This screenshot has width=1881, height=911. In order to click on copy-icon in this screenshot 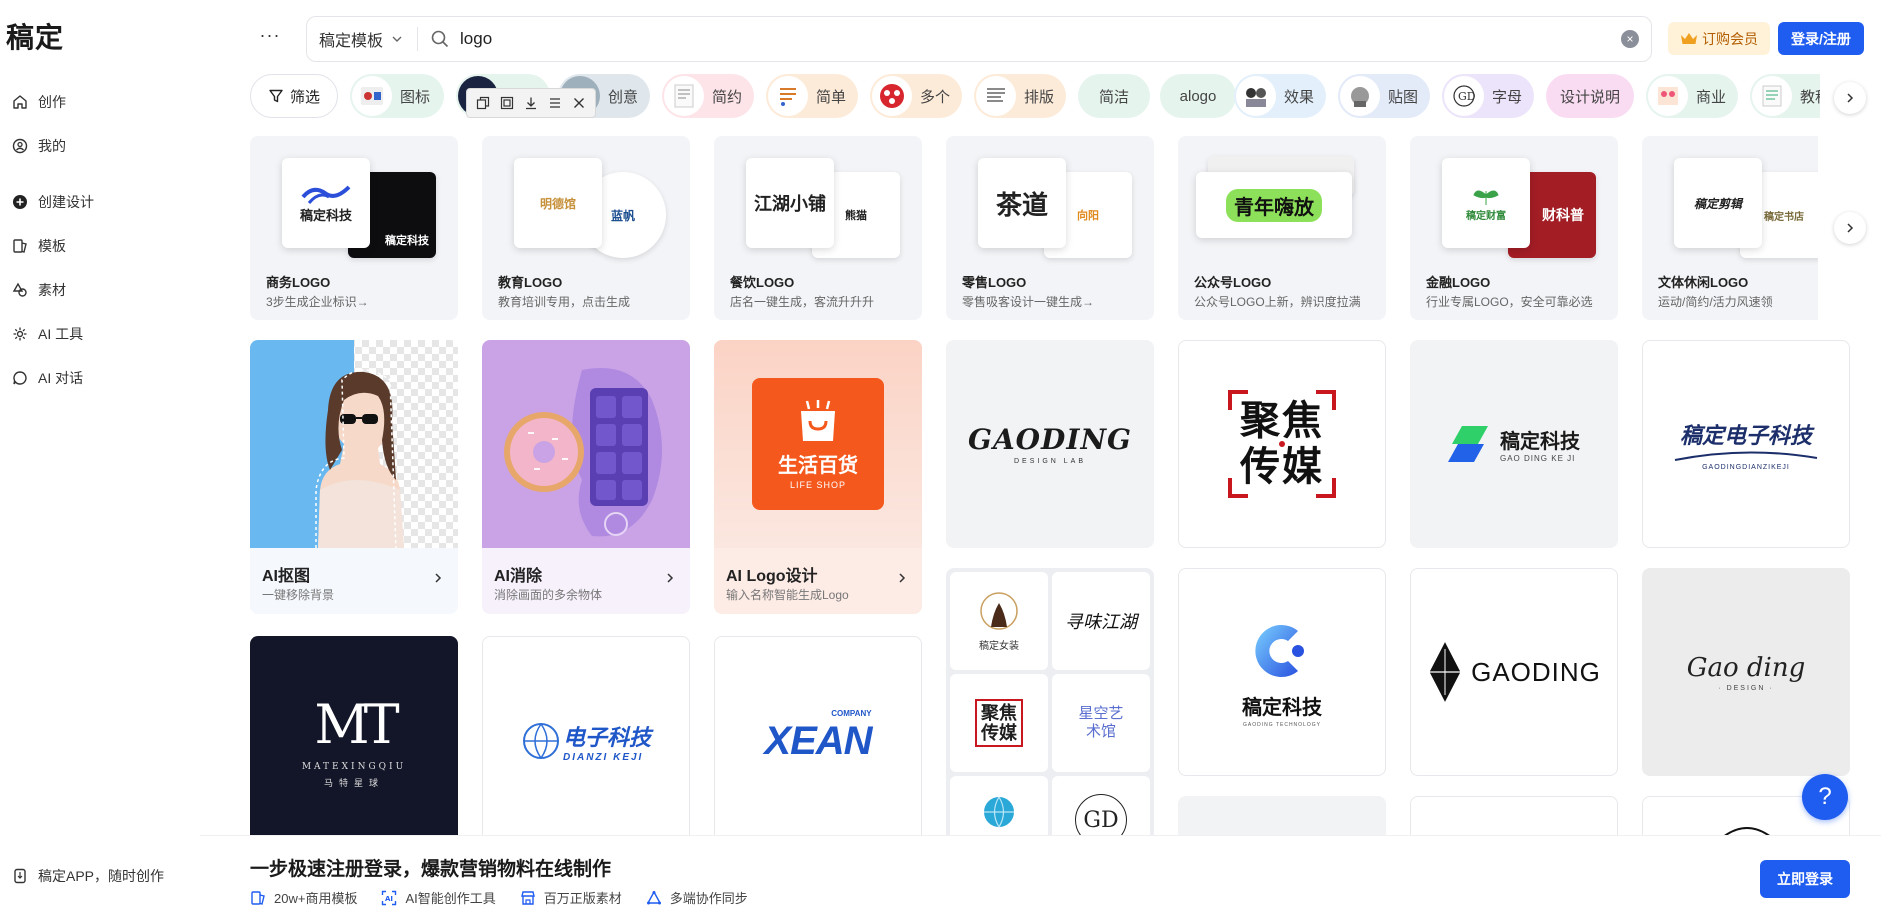, I will do `click(483, 103)`.